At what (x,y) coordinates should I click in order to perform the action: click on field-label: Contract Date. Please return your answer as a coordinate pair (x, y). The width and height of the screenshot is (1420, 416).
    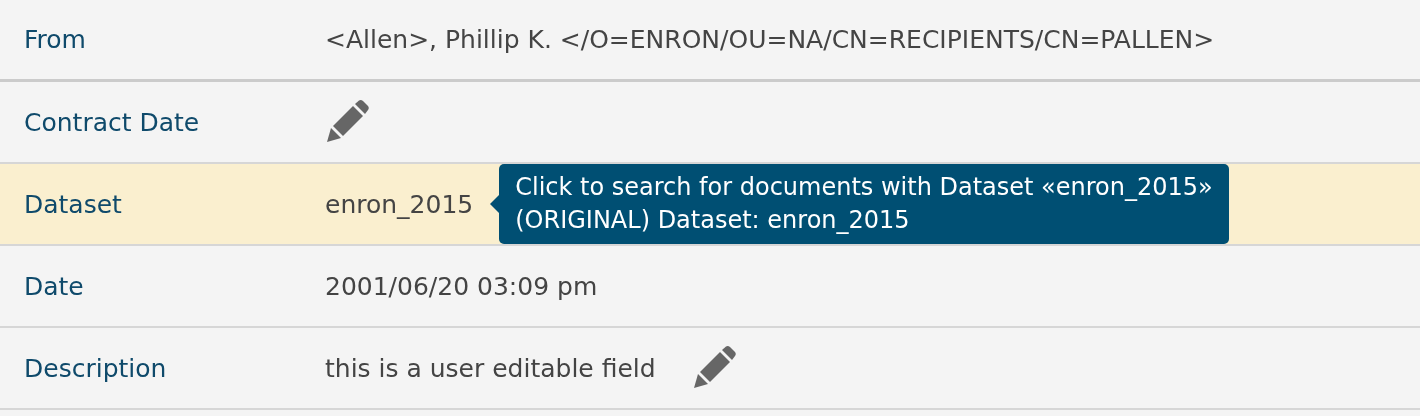
    Looking at the image, I should click on (112, 122).